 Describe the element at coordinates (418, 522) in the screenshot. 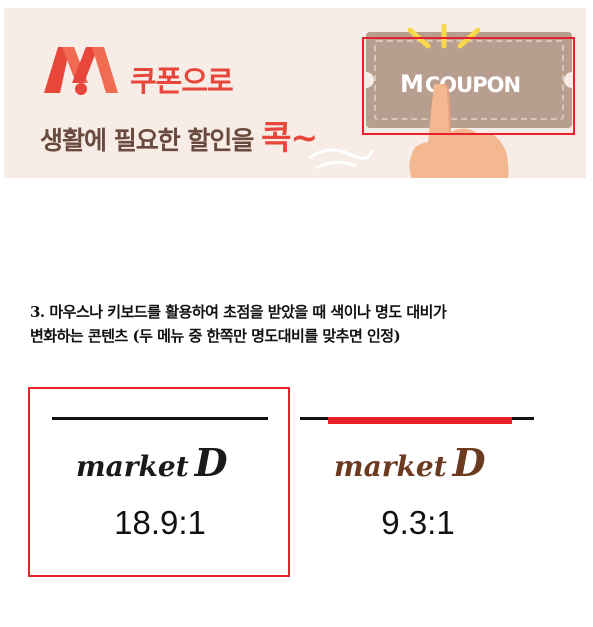

I see `contrast-ratio-label: 9.3:1` at that location.